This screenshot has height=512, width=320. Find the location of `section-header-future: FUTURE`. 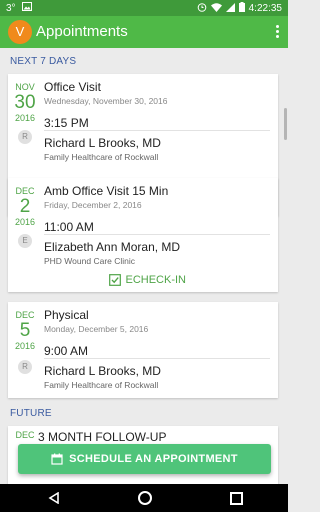

section-header-future: FUTURE is located at coordinates (31, 413).